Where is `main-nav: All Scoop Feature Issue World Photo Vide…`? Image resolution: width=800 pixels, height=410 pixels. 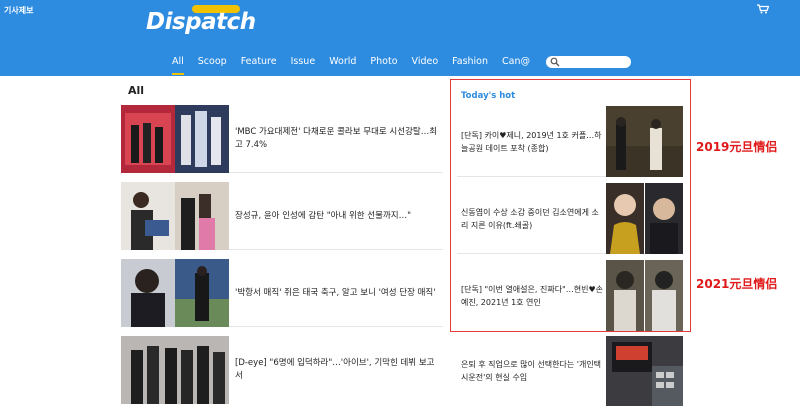 main-nav: All Scoop Feature Issue World Photo Vide… is located at coordinates (358, 65).